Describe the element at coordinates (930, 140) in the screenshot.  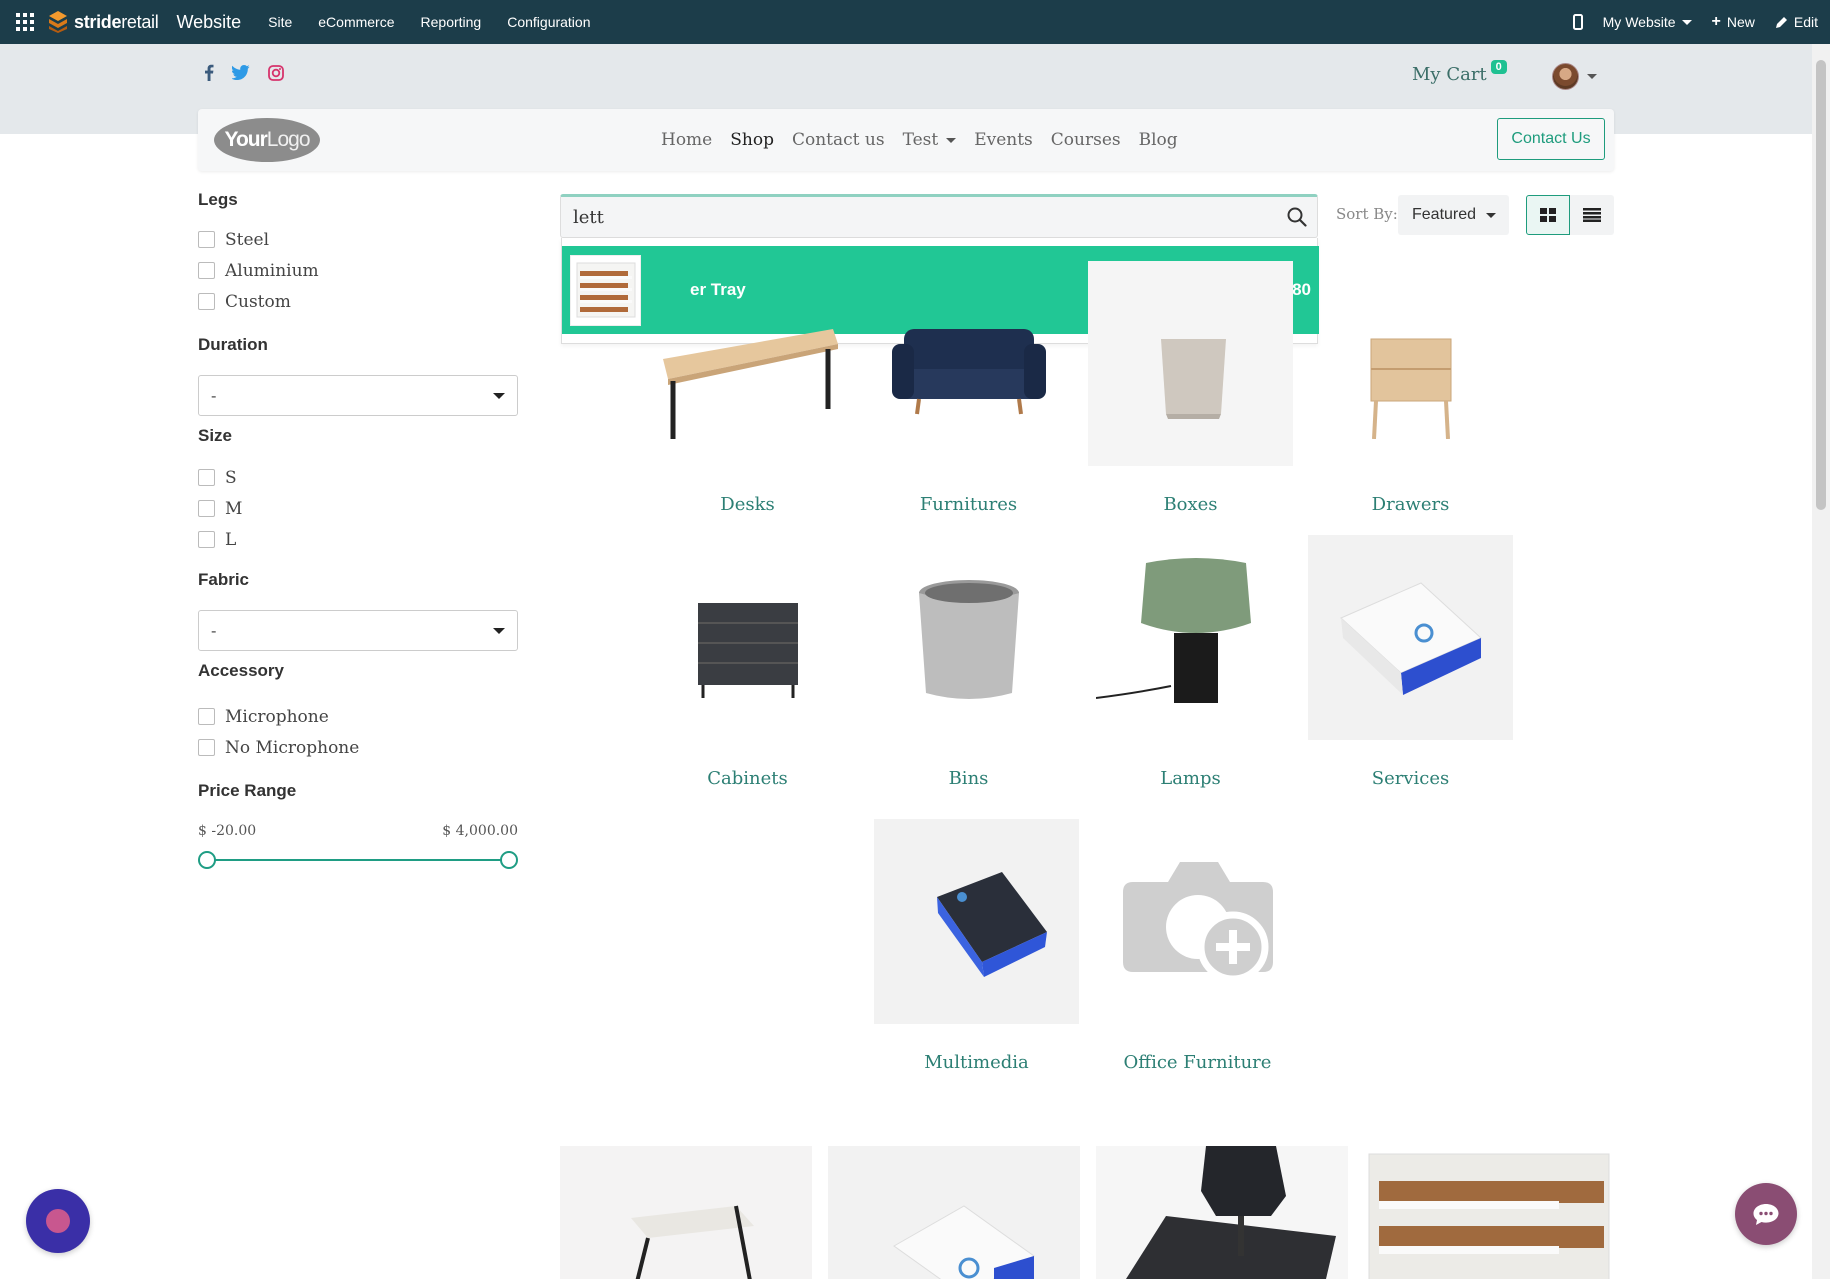
I see `nav-test-dropdown: Test` at that location.